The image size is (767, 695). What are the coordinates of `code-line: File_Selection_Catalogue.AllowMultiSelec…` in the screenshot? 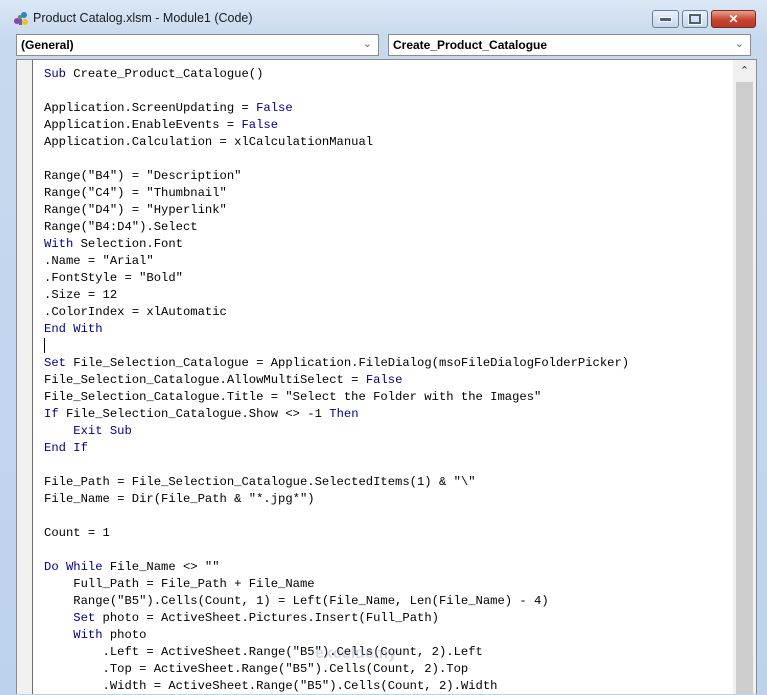 It's located at (385, 380).